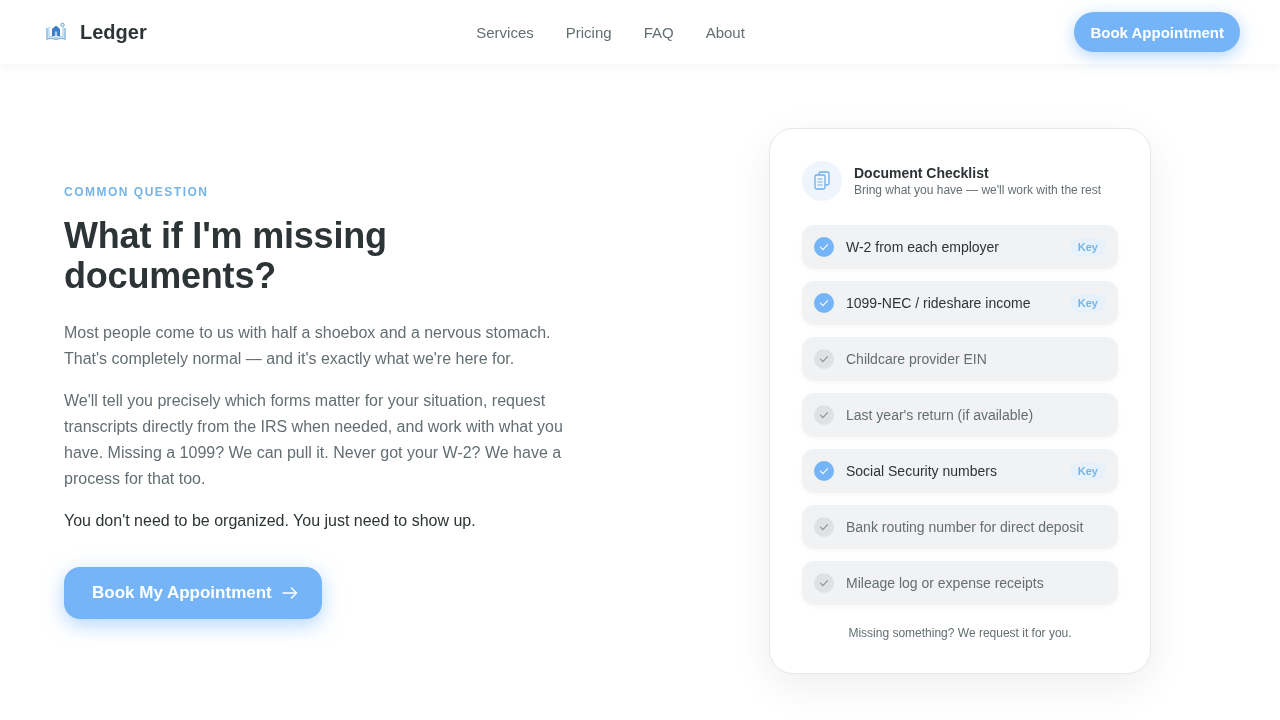  Describe the element at coordinates (978, 190) in the screenshot. I see `card-subtitle: Bring what you have — we'll work with the rest` at that location.